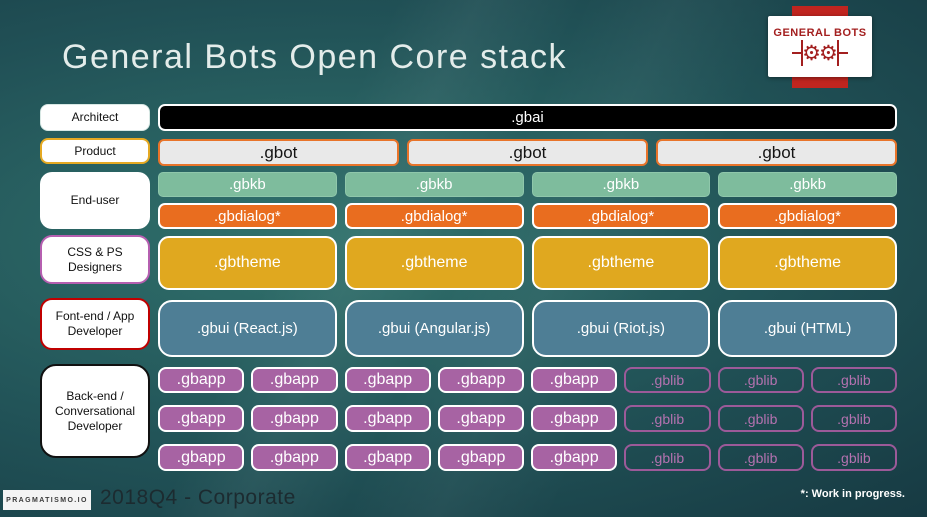 Image resolution: width=927 pixels, height=517 pixels. I want to click on footer-date-text: 2018Q4 - Corporate, so click(198, 497).